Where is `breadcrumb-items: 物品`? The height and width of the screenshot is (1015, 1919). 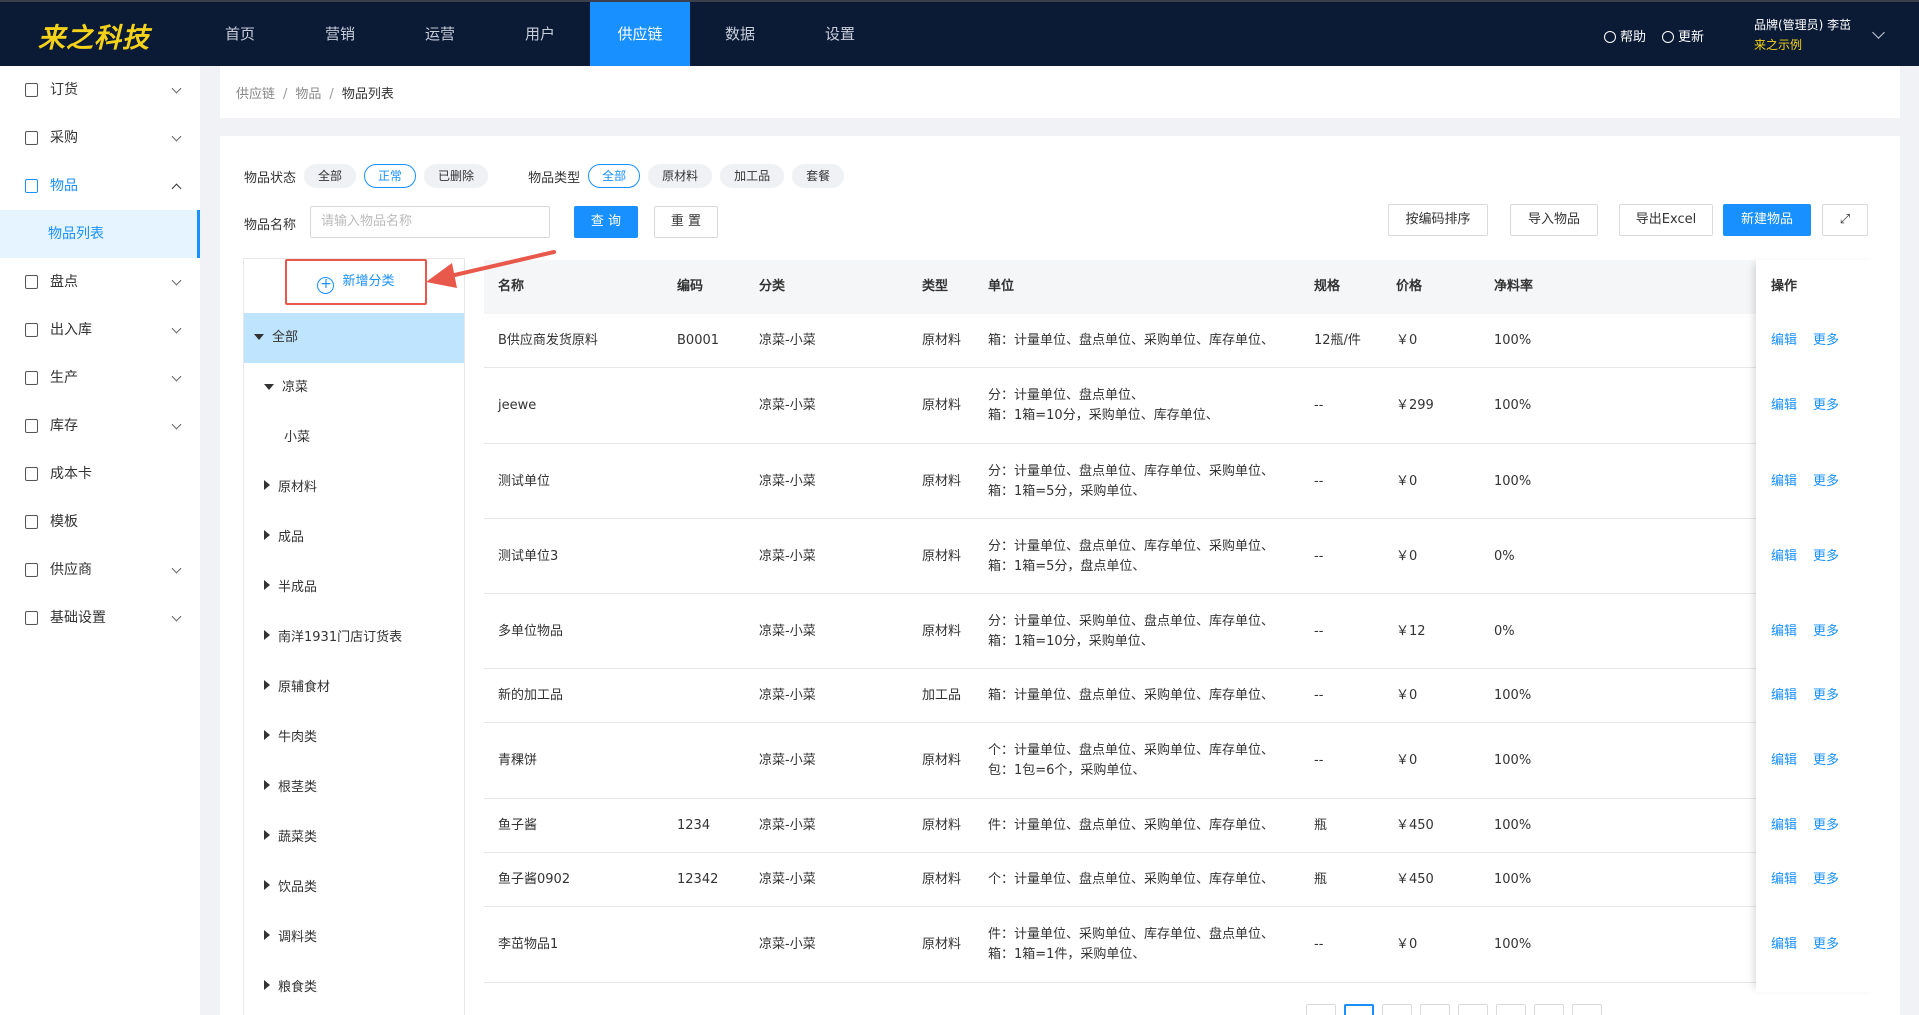
breadcrumb-items: 物品 is located at coordinates (308, 94).